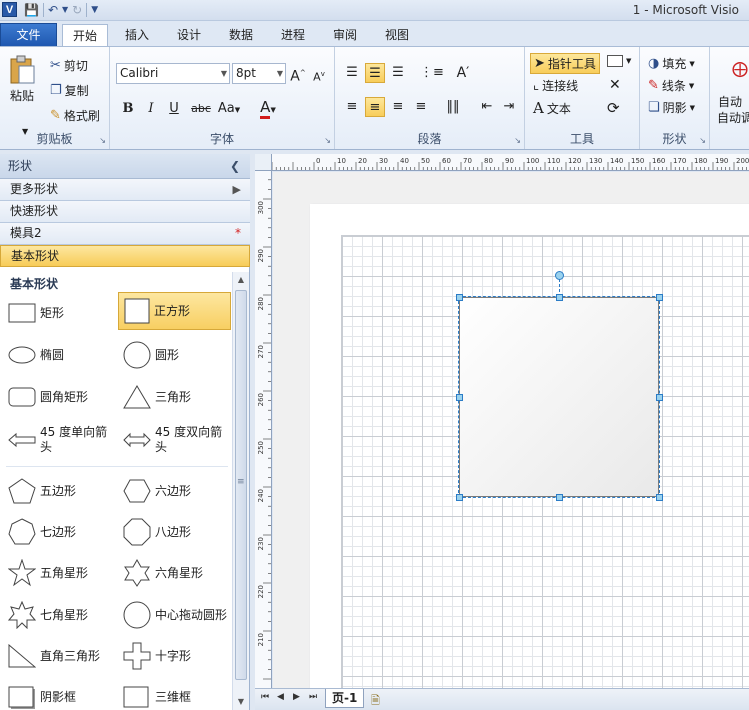 The height and width of the screenshot is (710, 749). I want to click on text-tool-button: A 文本, so click(552, 108).